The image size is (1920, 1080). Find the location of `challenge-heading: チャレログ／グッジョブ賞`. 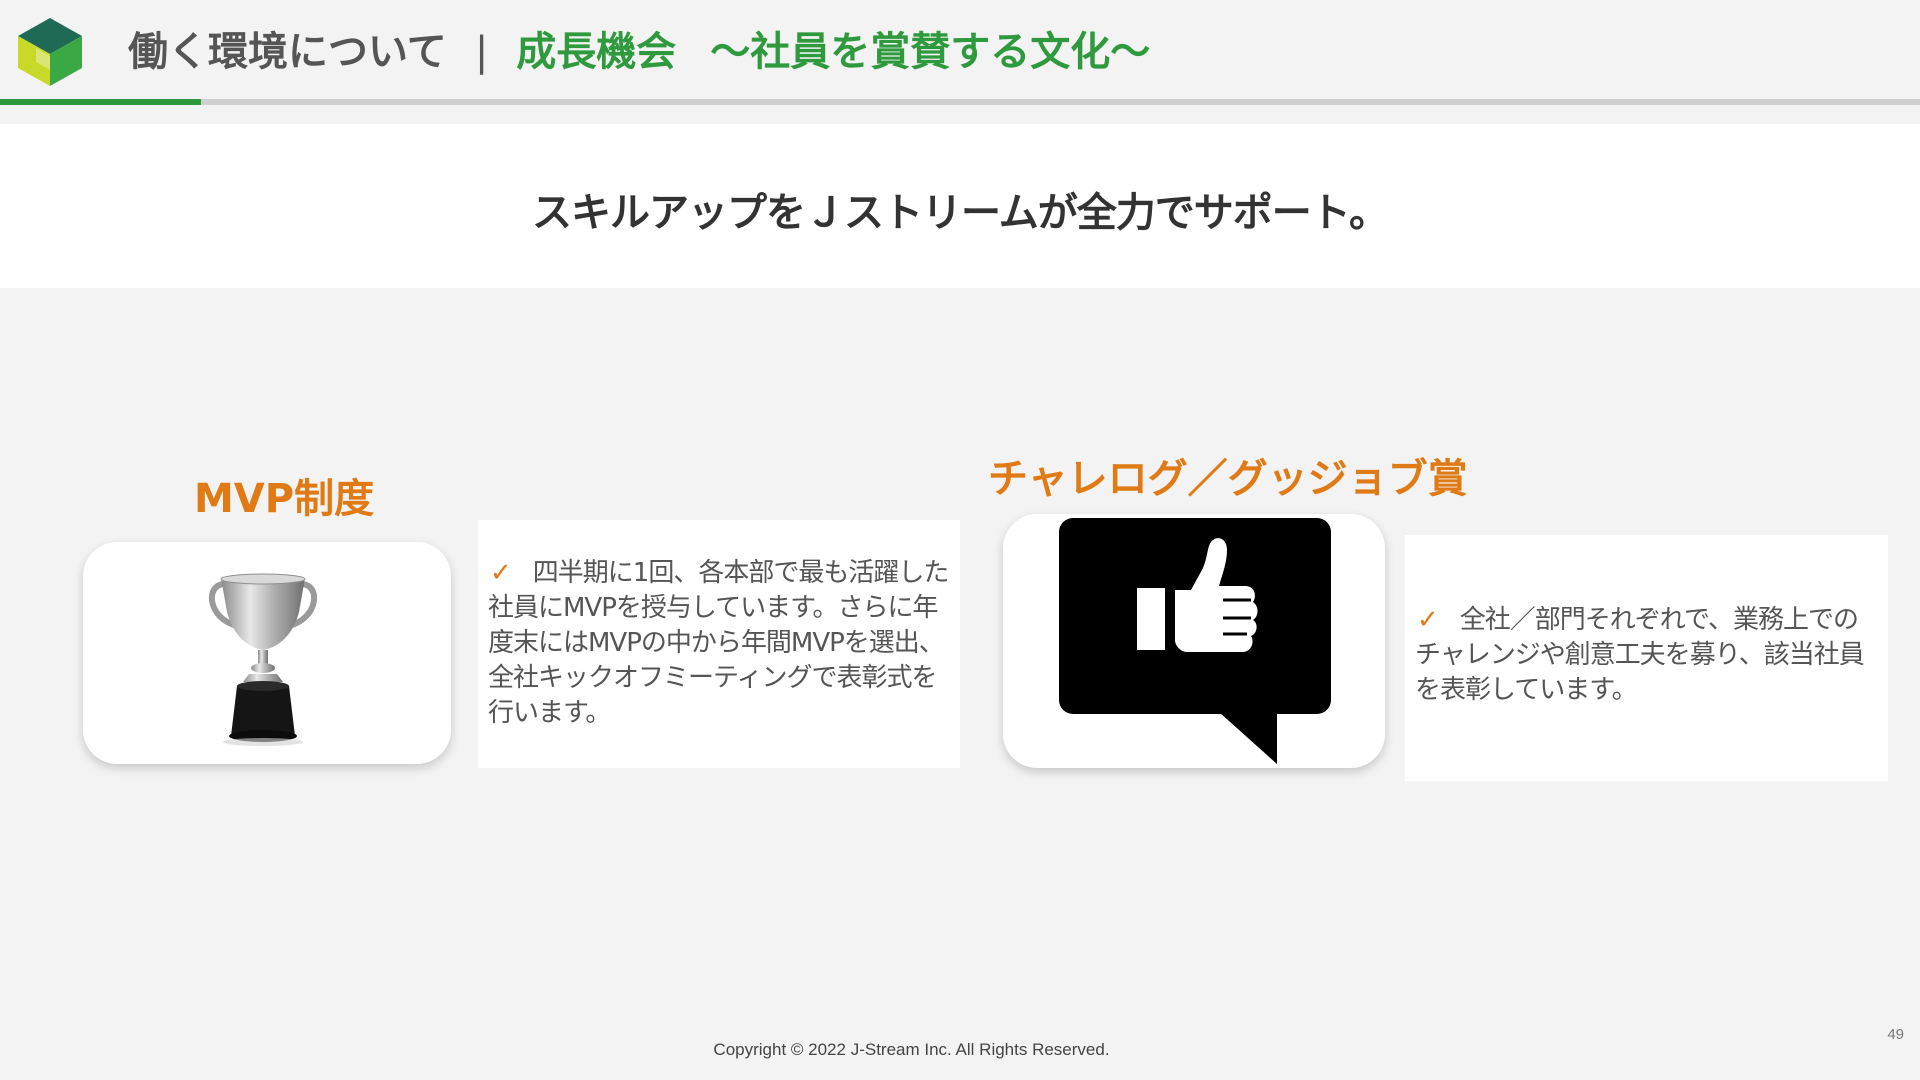

challenge-heading: チャレログ／グッジョブ賞 is located at coordinates (1228, 479).